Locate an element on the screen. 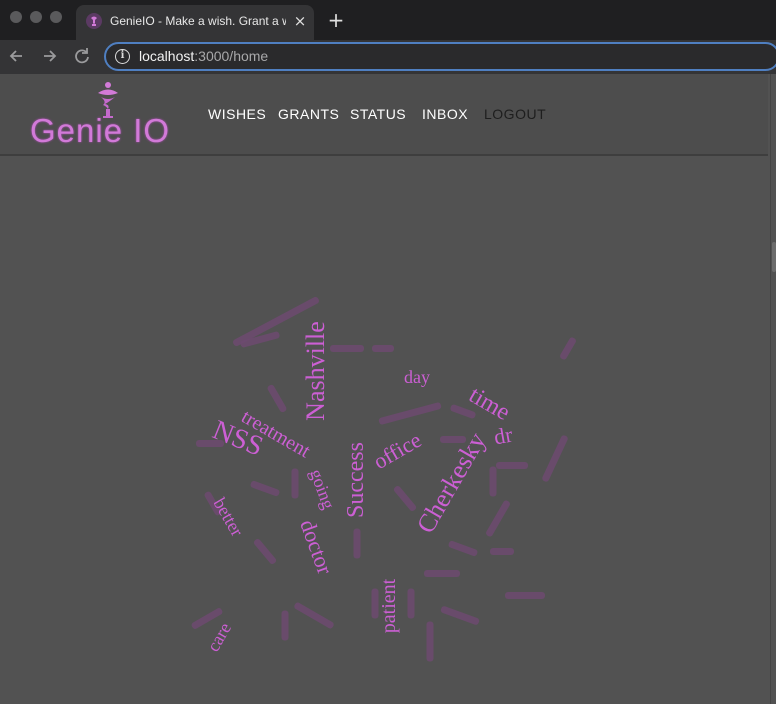 The image size is (776, 704). window-minimize-control is located at coordinates (36, 17).